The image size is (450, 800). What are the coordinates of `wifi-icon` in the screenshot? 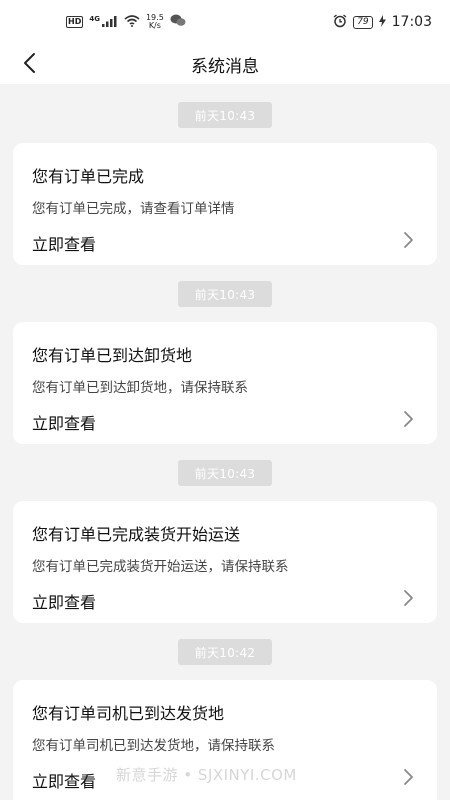 It's located at (132, 22).